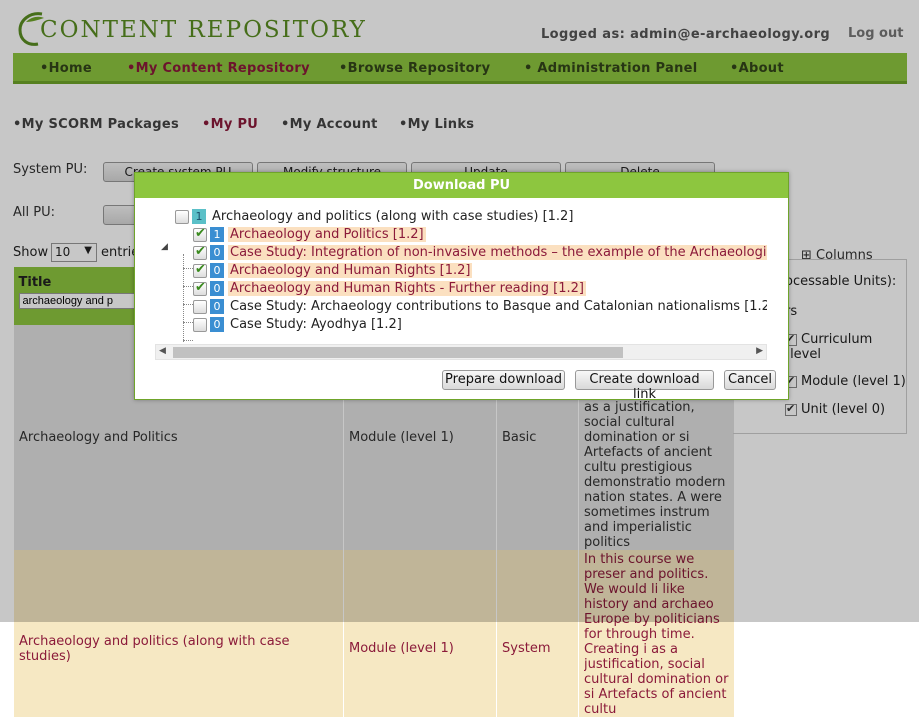  What do you see at coordinates (759, 351) in the screenshot?
I see `scroll-right-icon: ▶` at bounding box center [759, 351].